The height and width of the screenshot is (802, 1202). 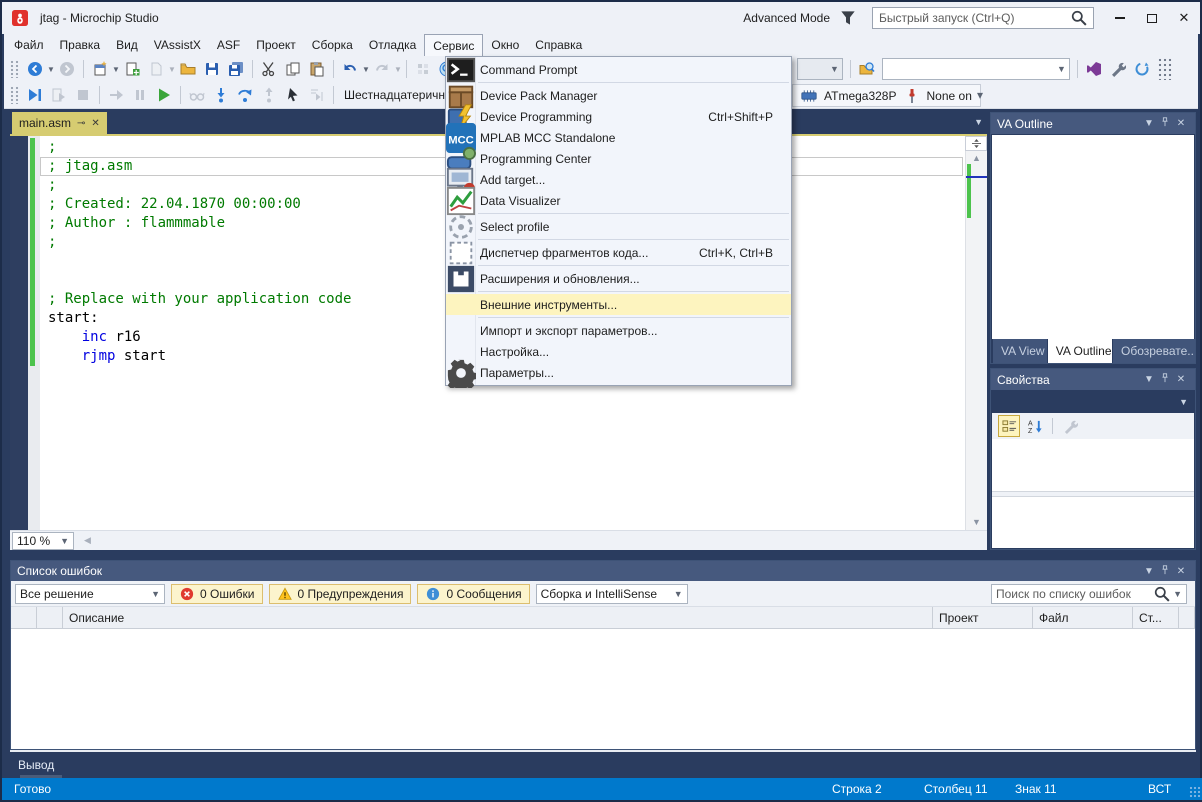 What do you see at coordinates (618, 200) in the screenshot?
I see `menu-item-data-visualizer: Data Visualizer` at bounding box center [618, 200].